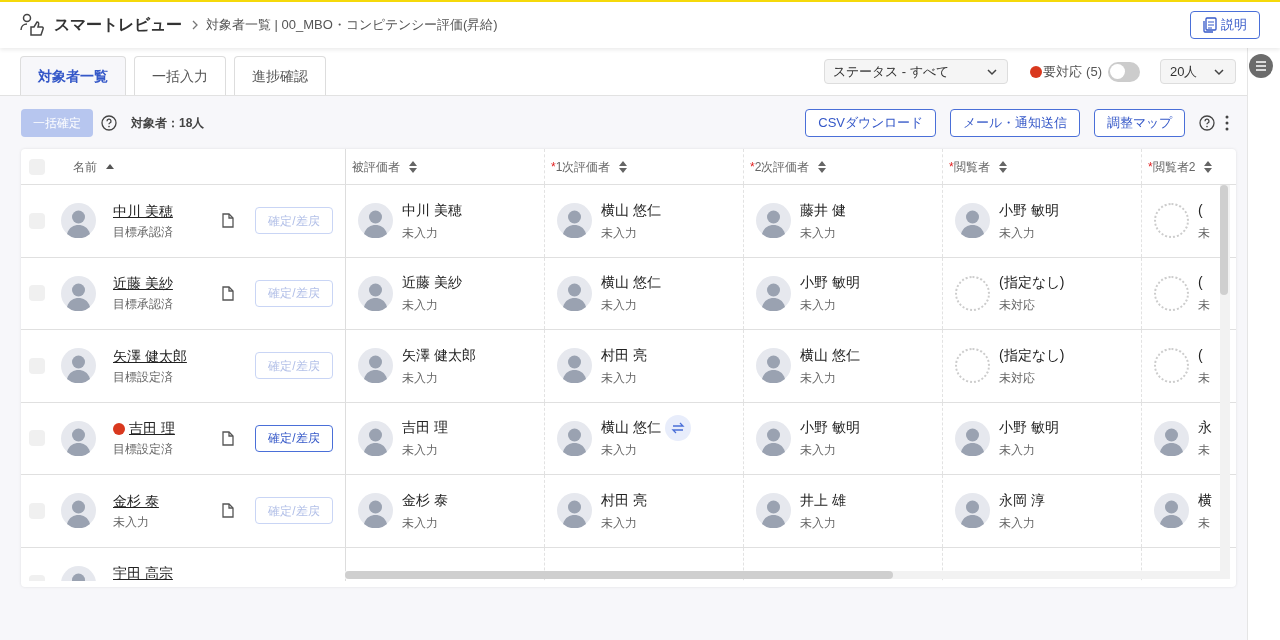 This screenshot has height=640, width=1280. I want to click on person-name: 井上 雄, so click(823, 500).